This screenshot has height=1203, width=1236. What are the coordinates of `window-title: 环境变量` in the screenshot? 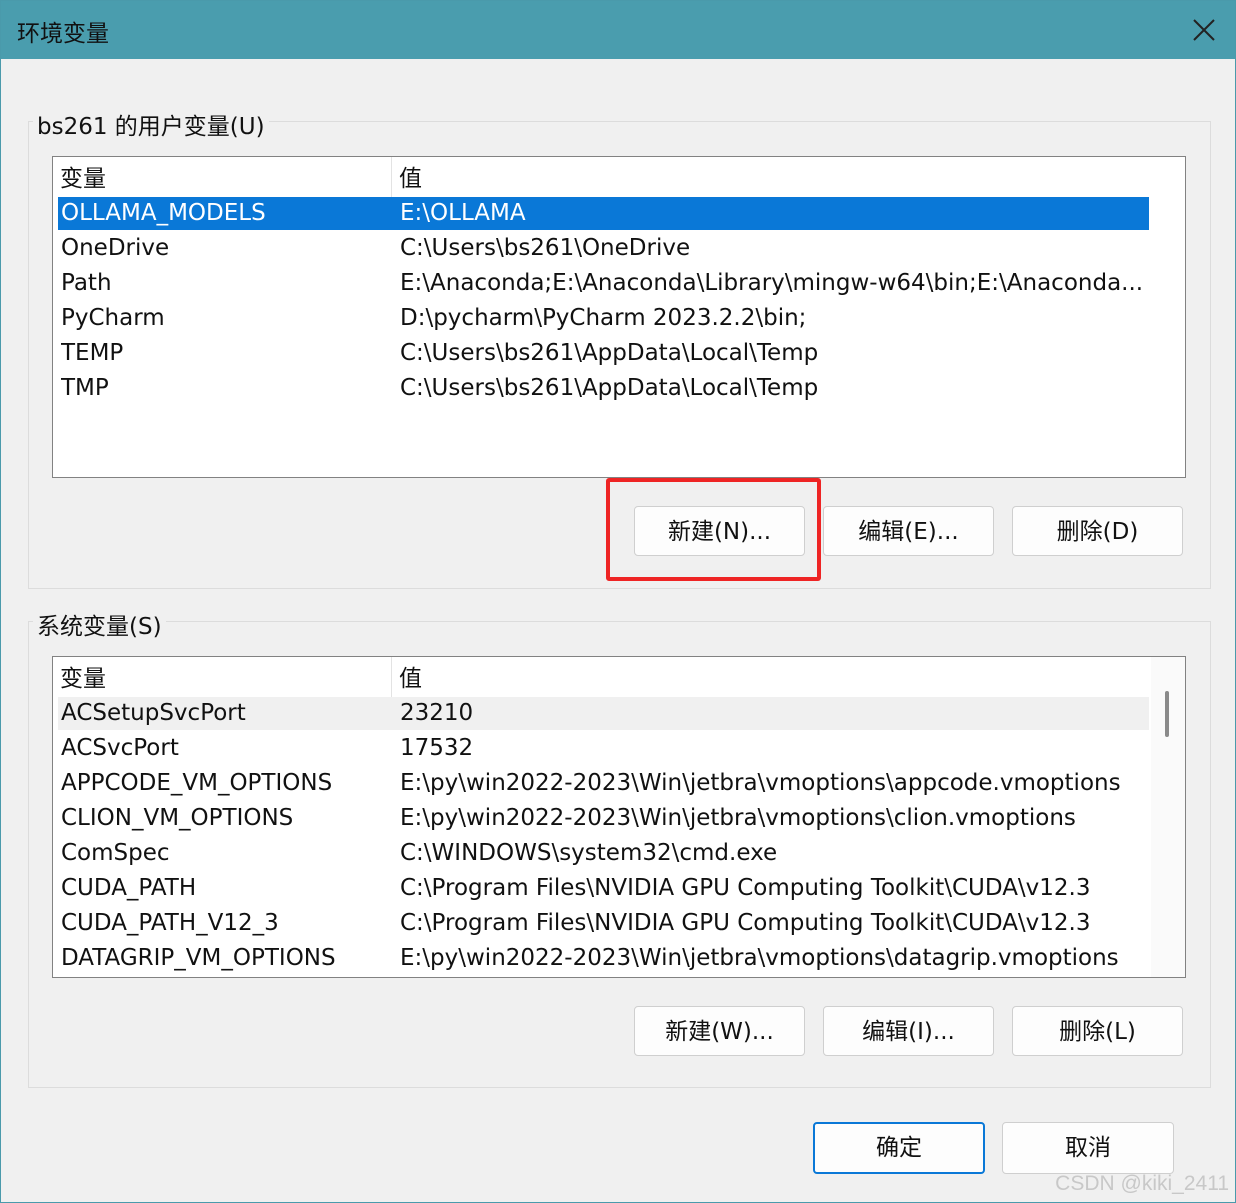 It's located at (63, 34).